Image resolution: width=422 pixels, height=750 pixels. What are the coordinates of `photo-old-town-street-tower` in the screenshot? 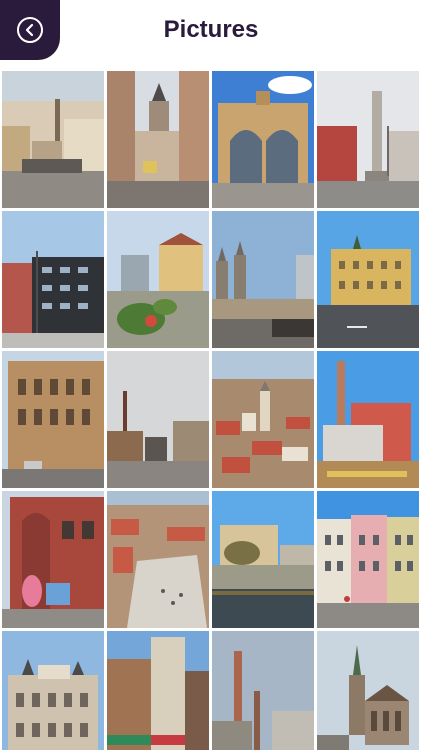 It's located at (158, 139).